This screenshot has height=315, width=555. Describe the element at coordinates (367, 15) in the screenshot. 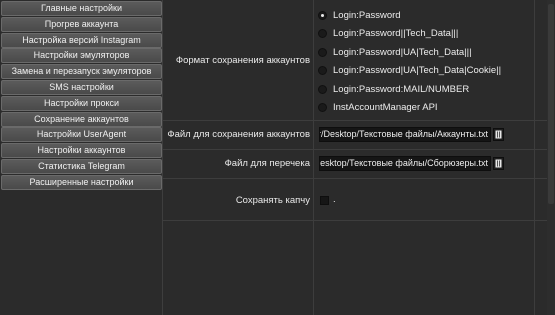

I see `radio-label: Login:Password` at that location.